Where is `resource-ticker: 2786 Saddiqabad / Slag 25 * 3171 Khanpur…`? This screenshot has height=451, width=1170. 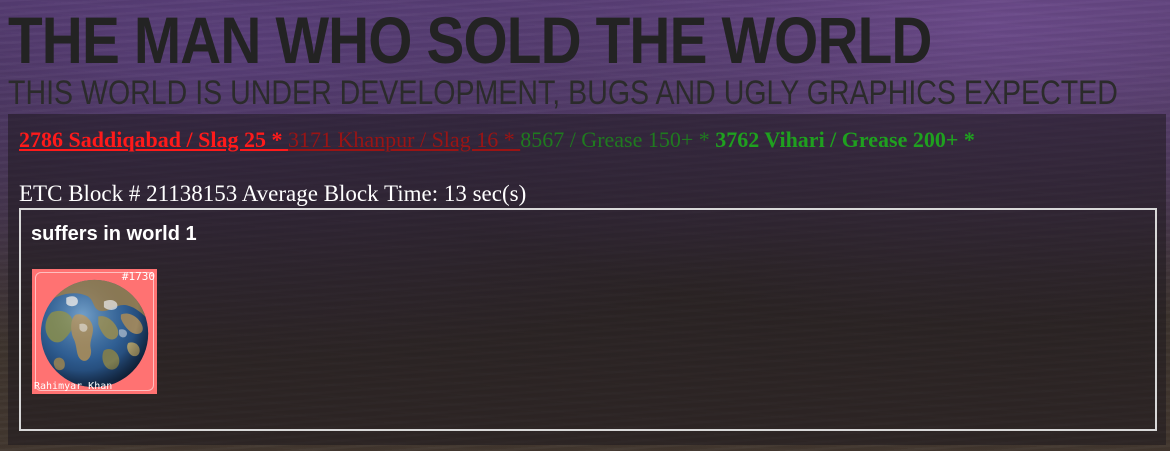
resource-ticker: 2786 Saddiqabad / Slag 25 * 3171 Khanpur… is located at coordinates (497, 140).